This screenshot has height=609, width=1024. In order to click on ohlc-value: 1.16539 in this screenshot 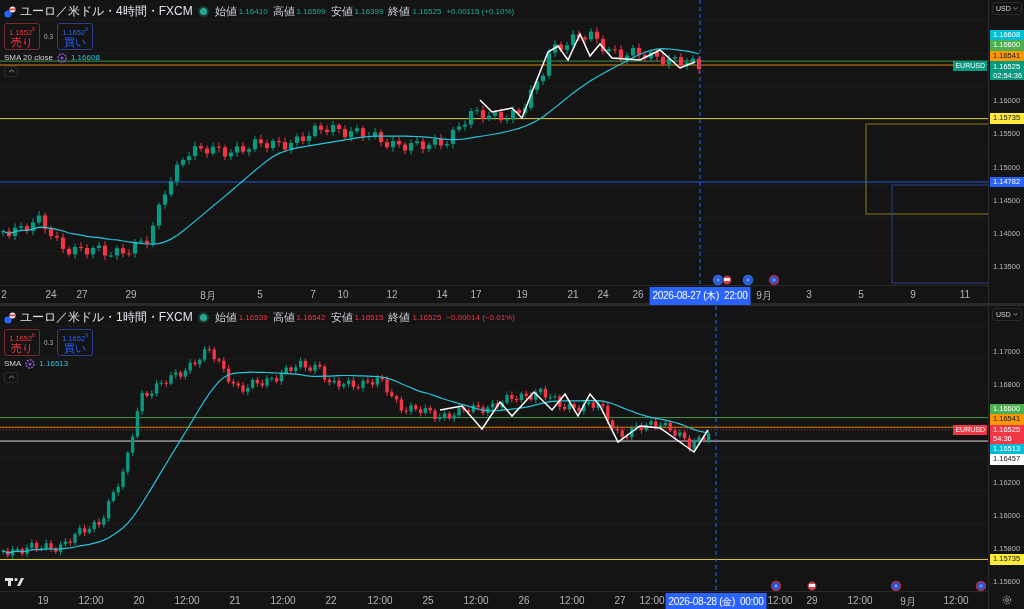, I will do `click(253, 317)`.